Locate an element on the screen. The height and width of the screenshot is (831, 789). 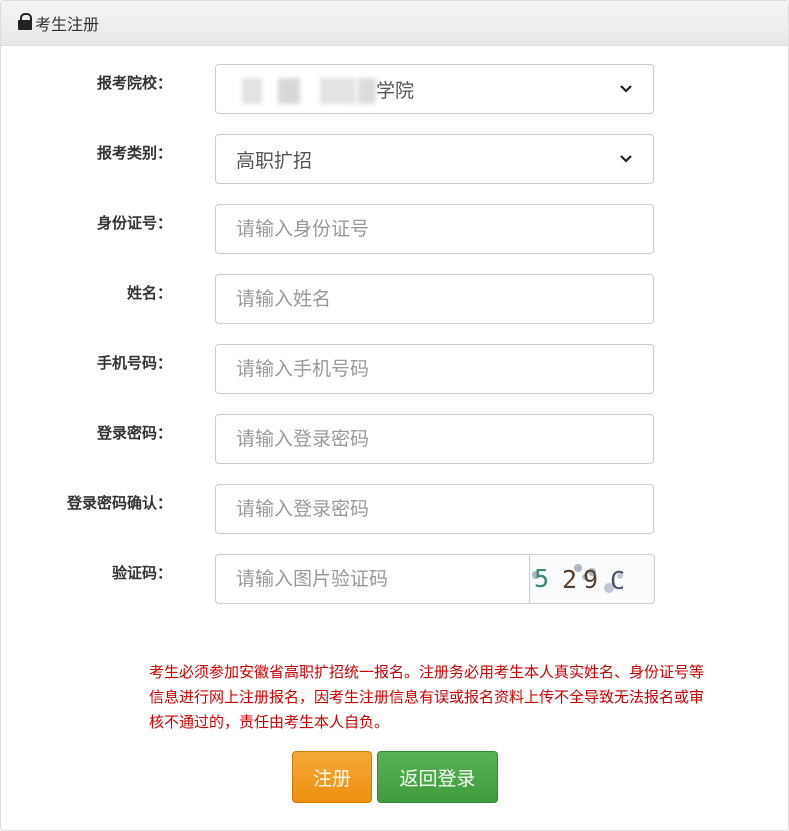
password-confirm-label: 登录密码确认： is located at coordinates (119, 503).